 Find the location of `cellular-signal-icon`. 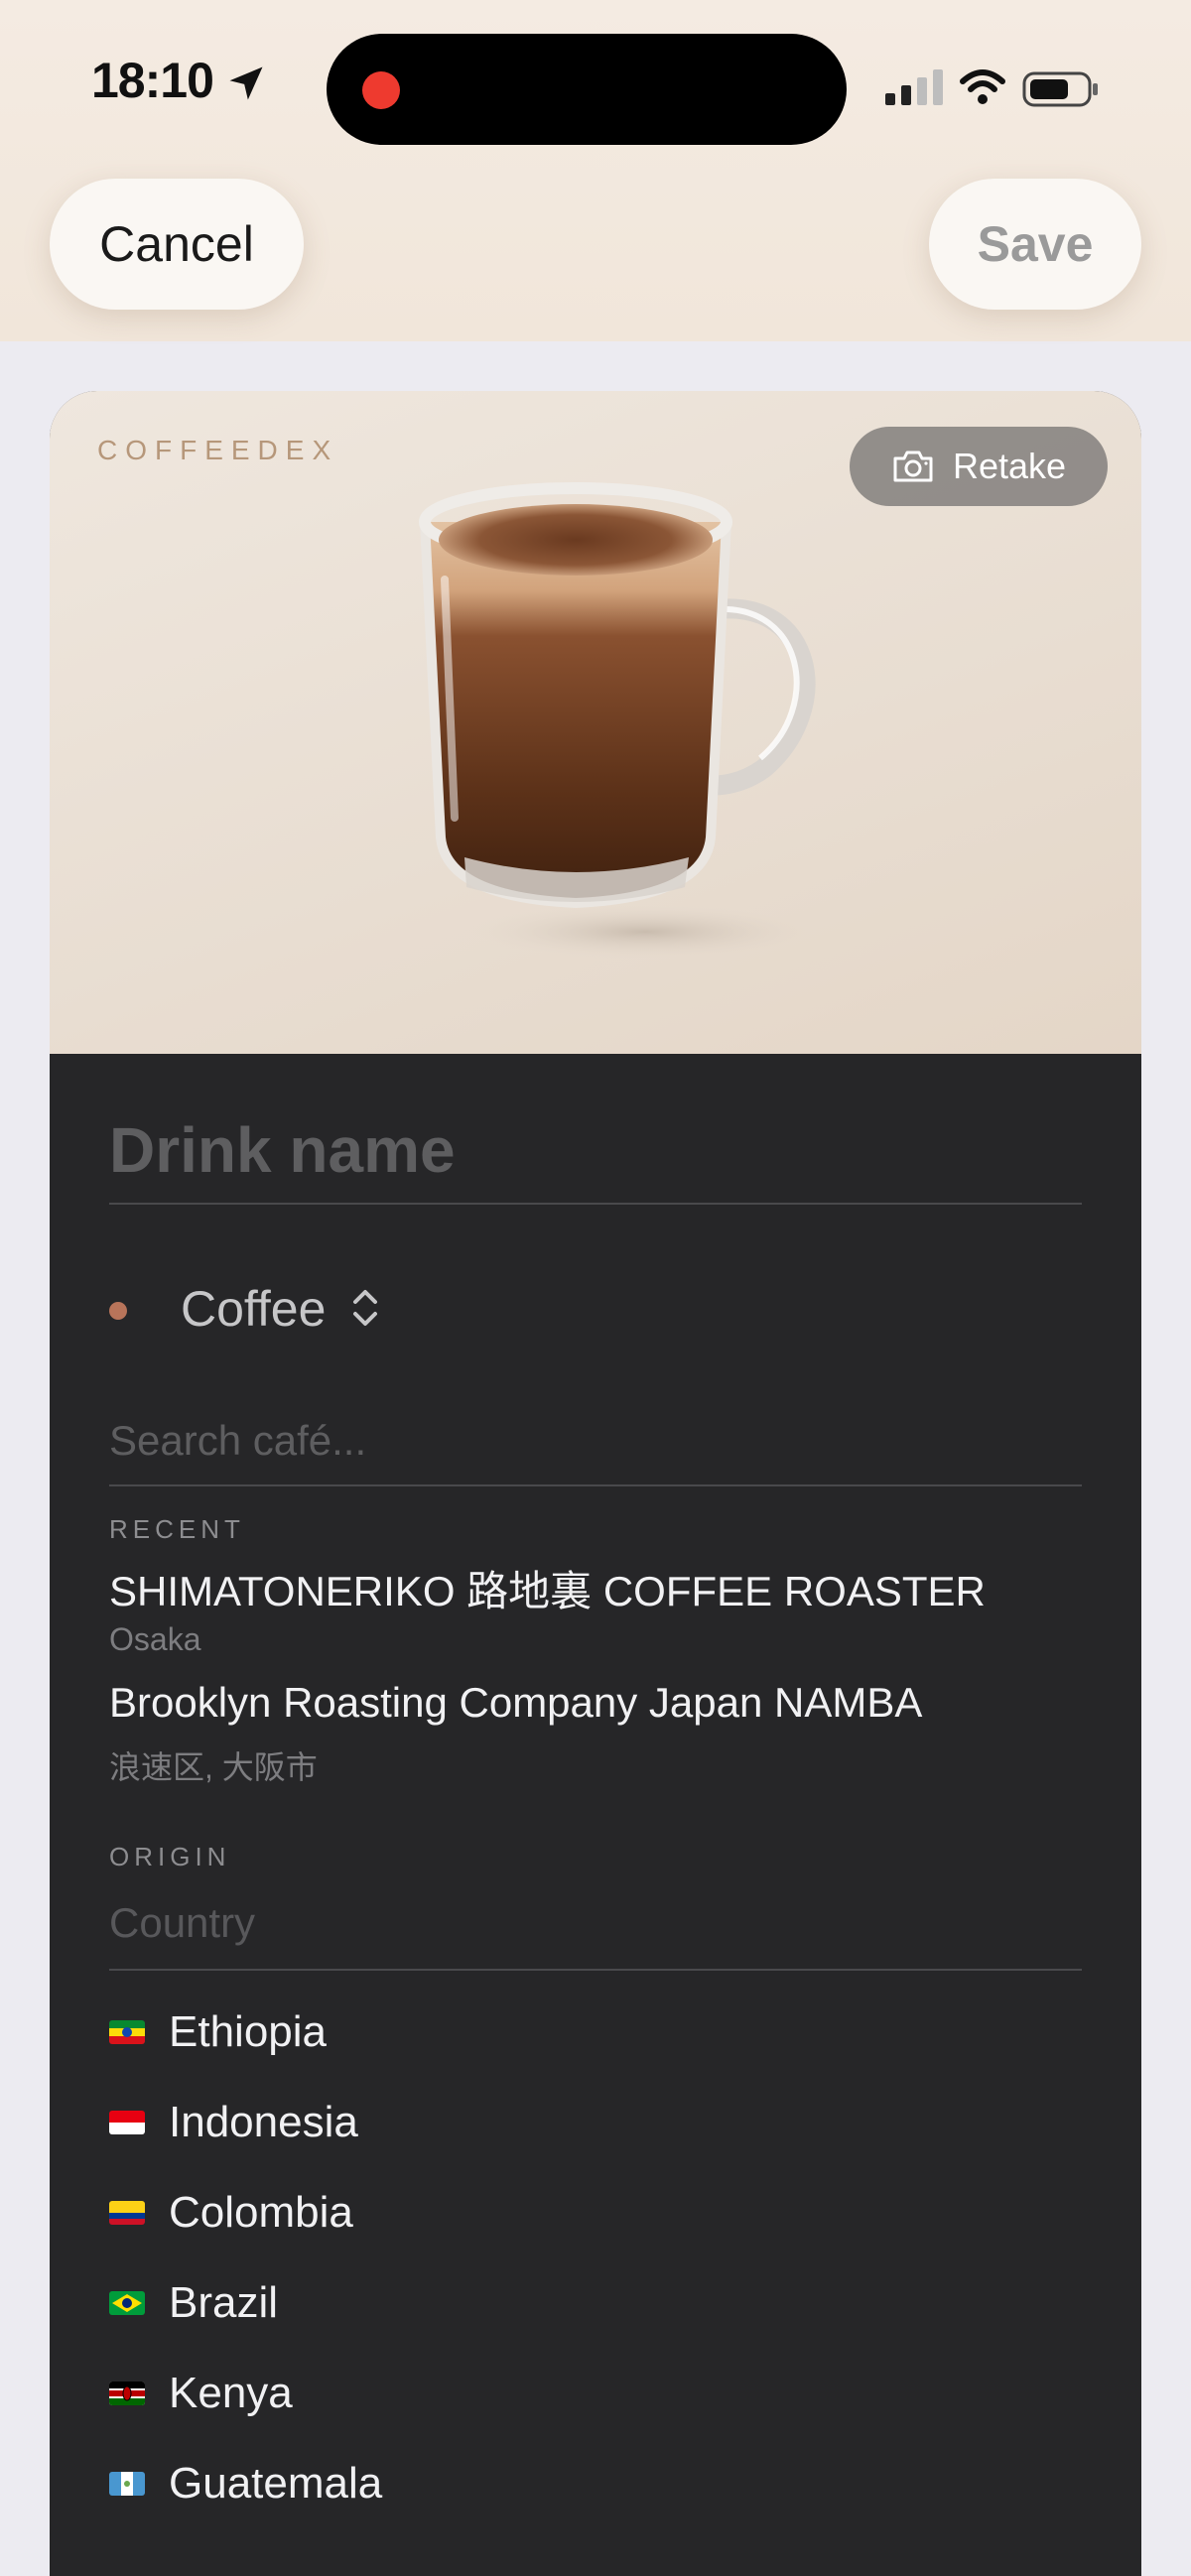

cellular-signal-icon is located at coordinates (914, 87).